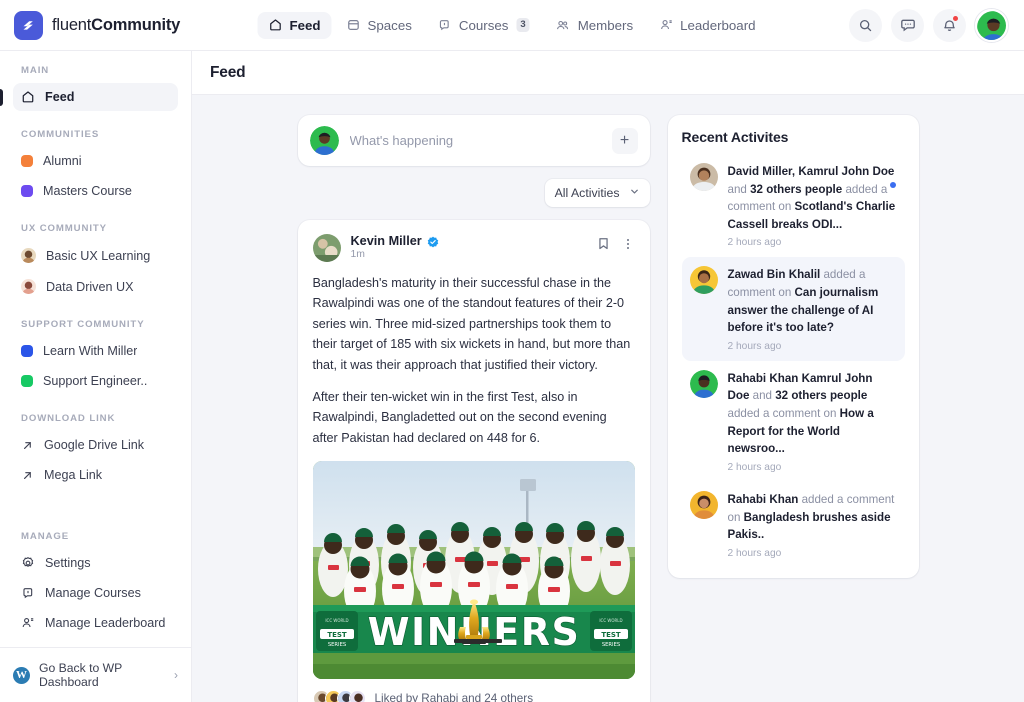  What do you see at coordinates (605, 25) in the screenshot?
I see `nav-item-label: Members` at bounding box center [605, 25].